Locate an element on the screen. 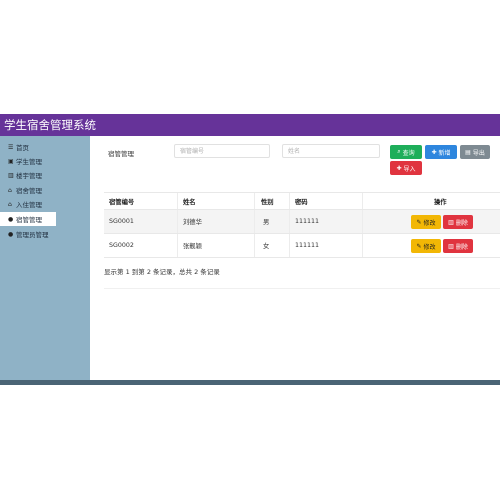  student-card-icon: ▣ is located at coordinates (11, 161).